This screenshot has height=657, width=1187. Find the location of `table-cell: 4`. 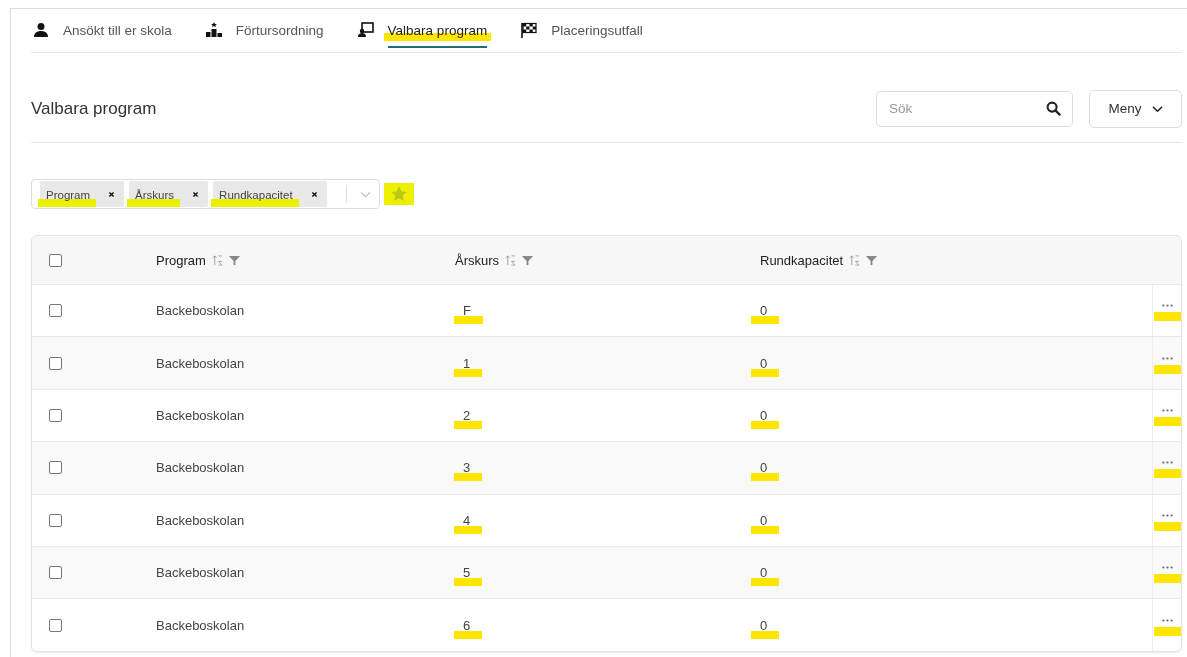

table-cell: 4 is located at coordinates (467, 520).